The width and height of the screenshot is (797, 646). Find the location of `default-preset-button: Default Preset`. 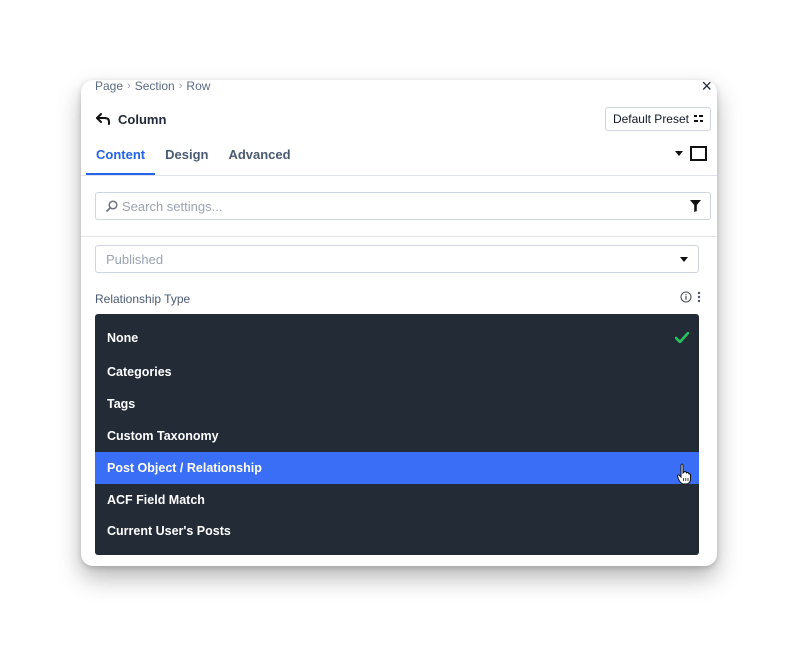

default-preset-button: Default Preset is located at coordinates (657, 119).